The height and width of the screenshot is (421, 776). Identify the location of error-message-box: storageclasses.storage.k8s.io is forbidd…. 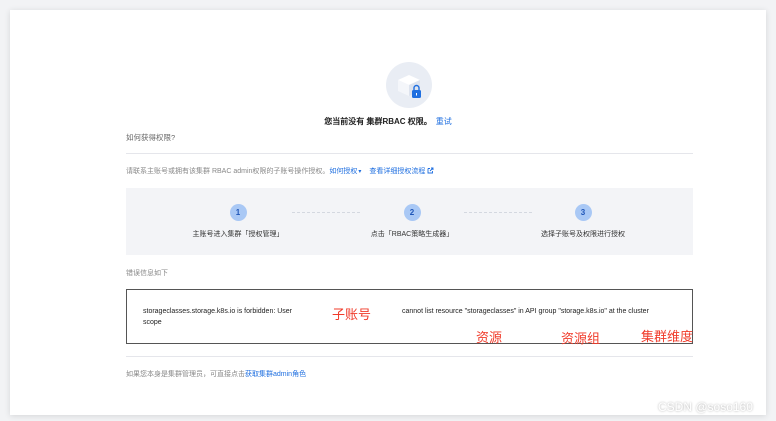
(409, 316).